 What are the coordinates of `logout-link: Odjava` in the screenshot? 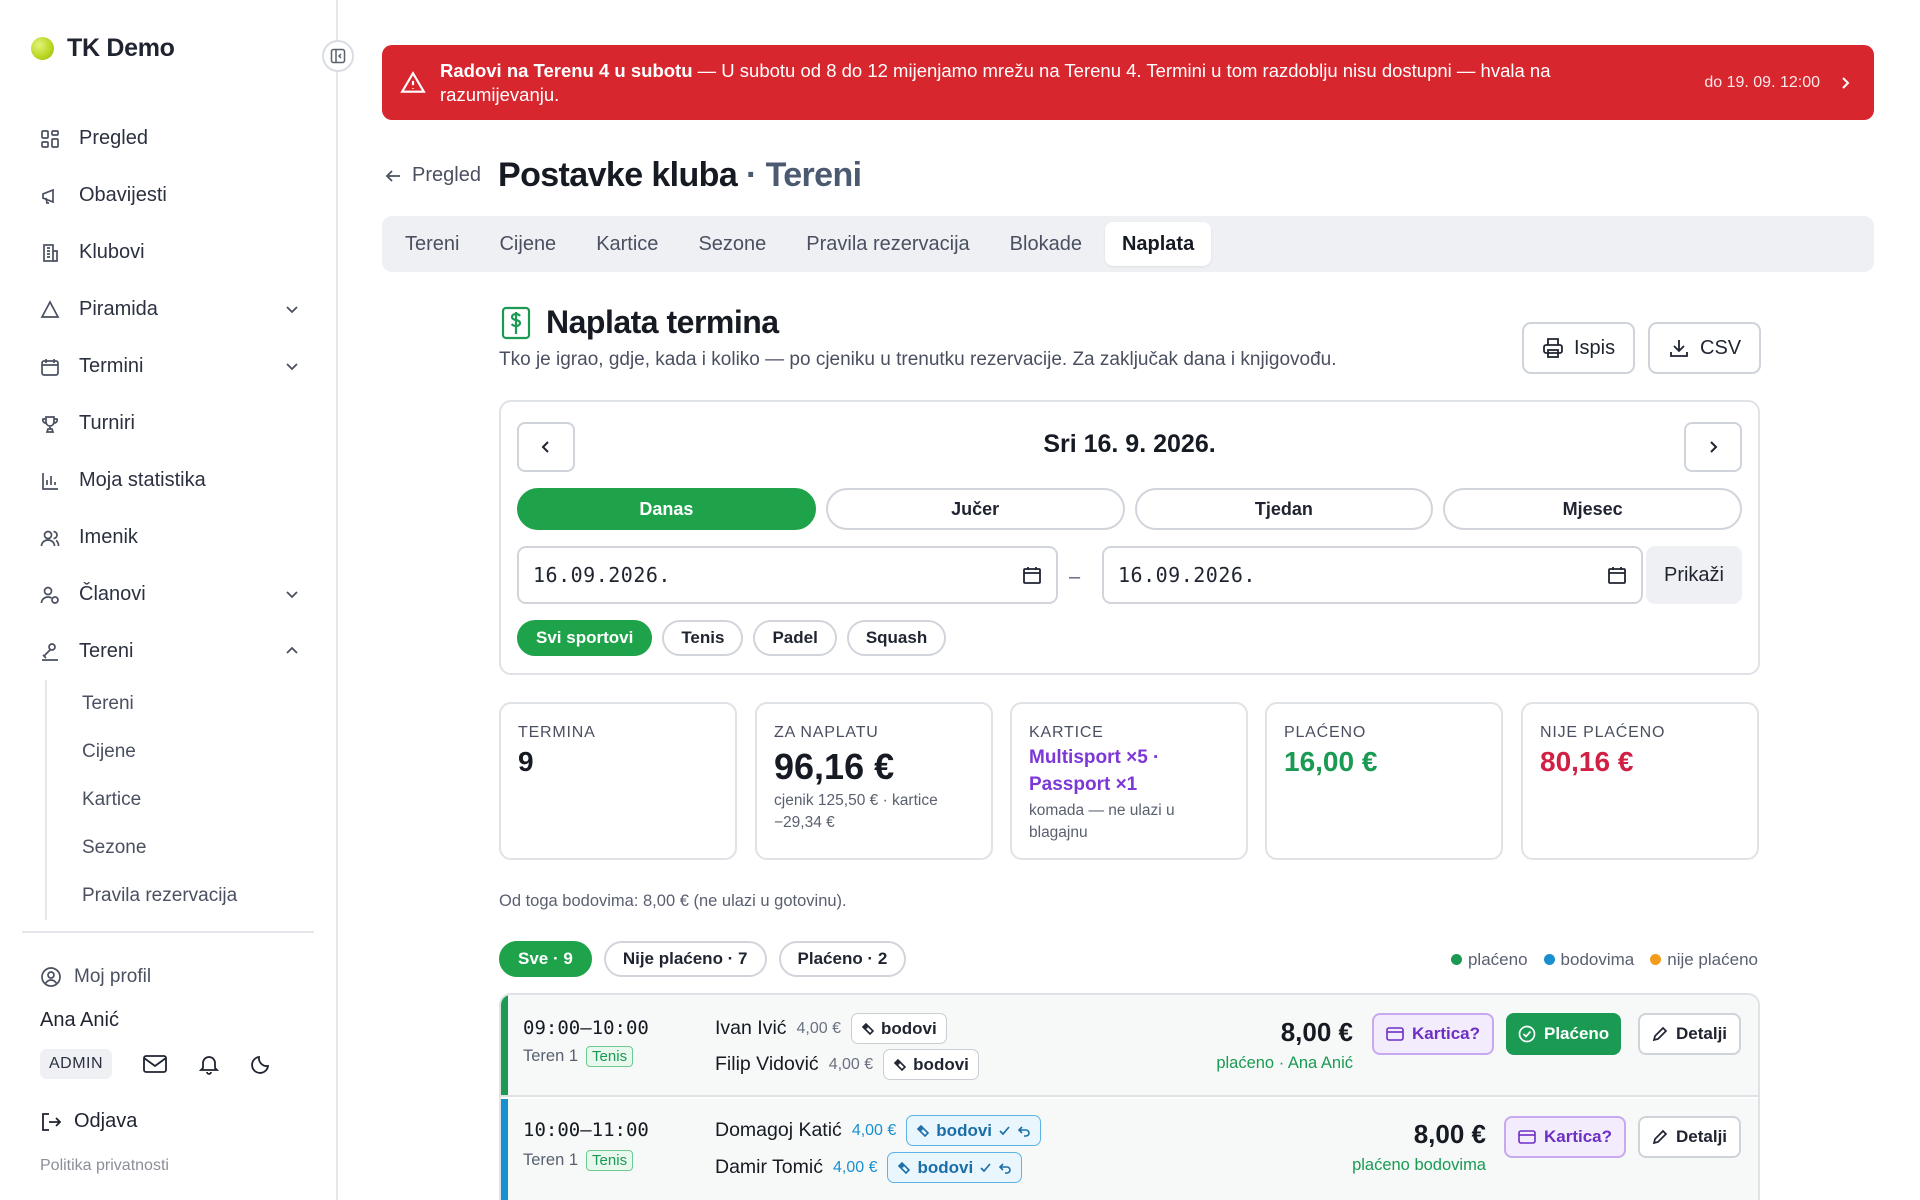 It's located at (88, 1121).